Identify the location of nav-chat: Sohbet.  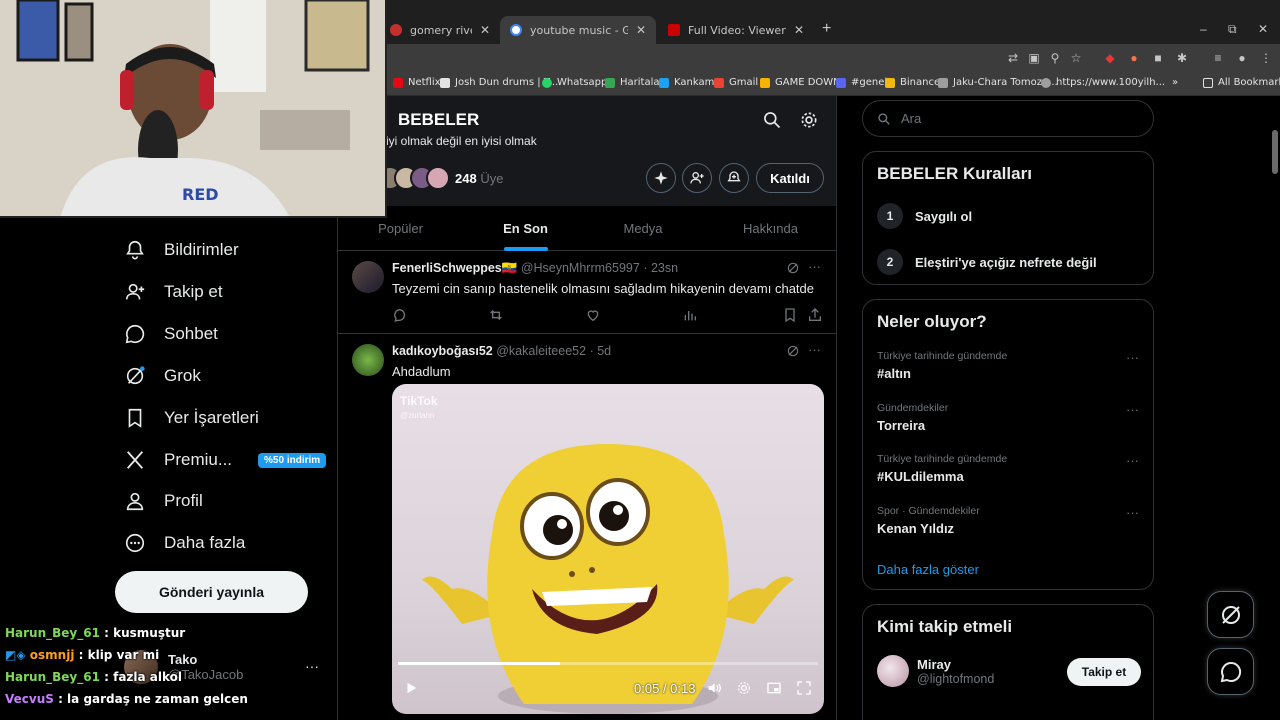
(171, 334).